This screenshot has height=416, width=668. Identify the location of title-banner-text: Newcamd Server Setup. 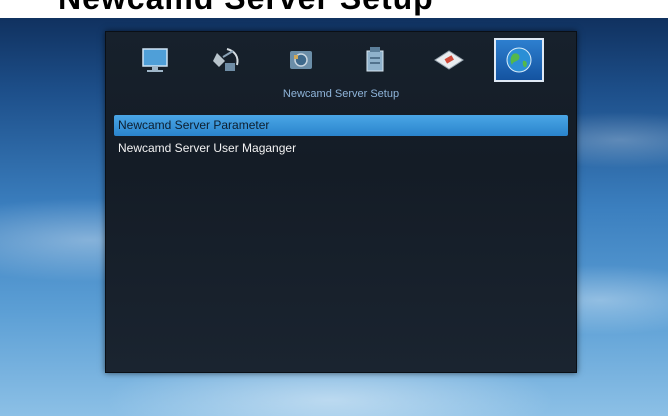
(246, 8).